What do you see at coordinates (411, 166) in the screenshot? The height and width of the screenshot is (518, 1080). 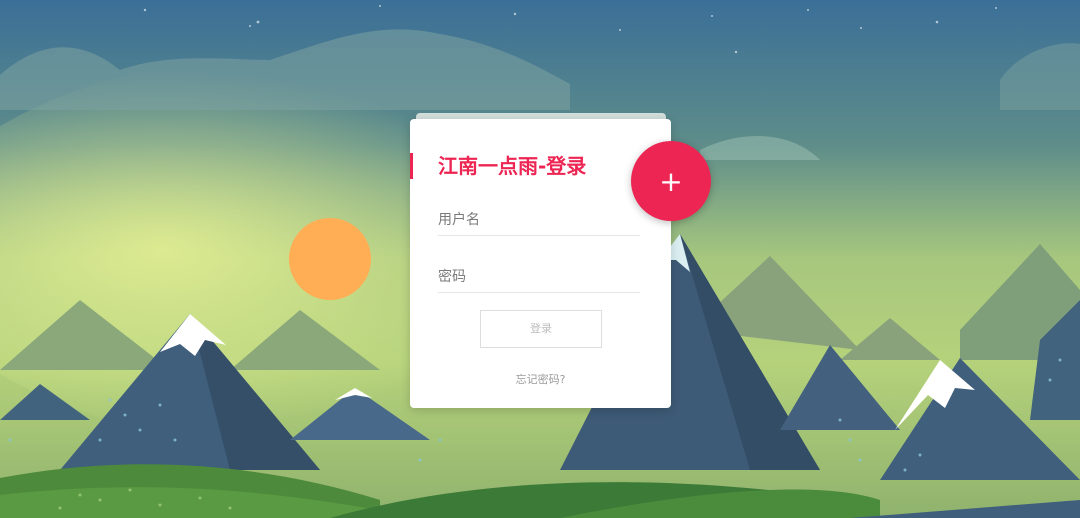 I see `title-accent-bar` at bounding box center [411, 166].